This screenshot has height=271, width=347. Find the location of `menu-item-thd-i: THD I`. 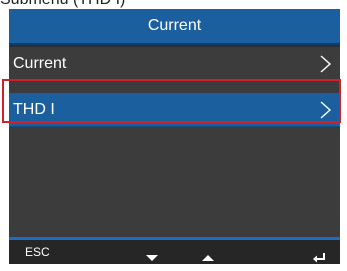

menu-item-thd-i: THD I is located at coordinates (174, 110).